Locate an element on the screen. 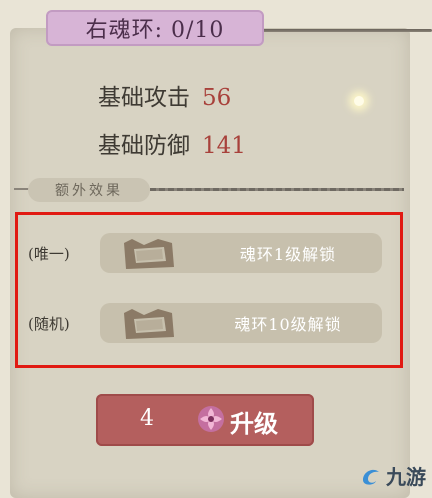 This screenshot has width=432, height=498. upgrade-label: 升级 is located at coordinates (254, 423).